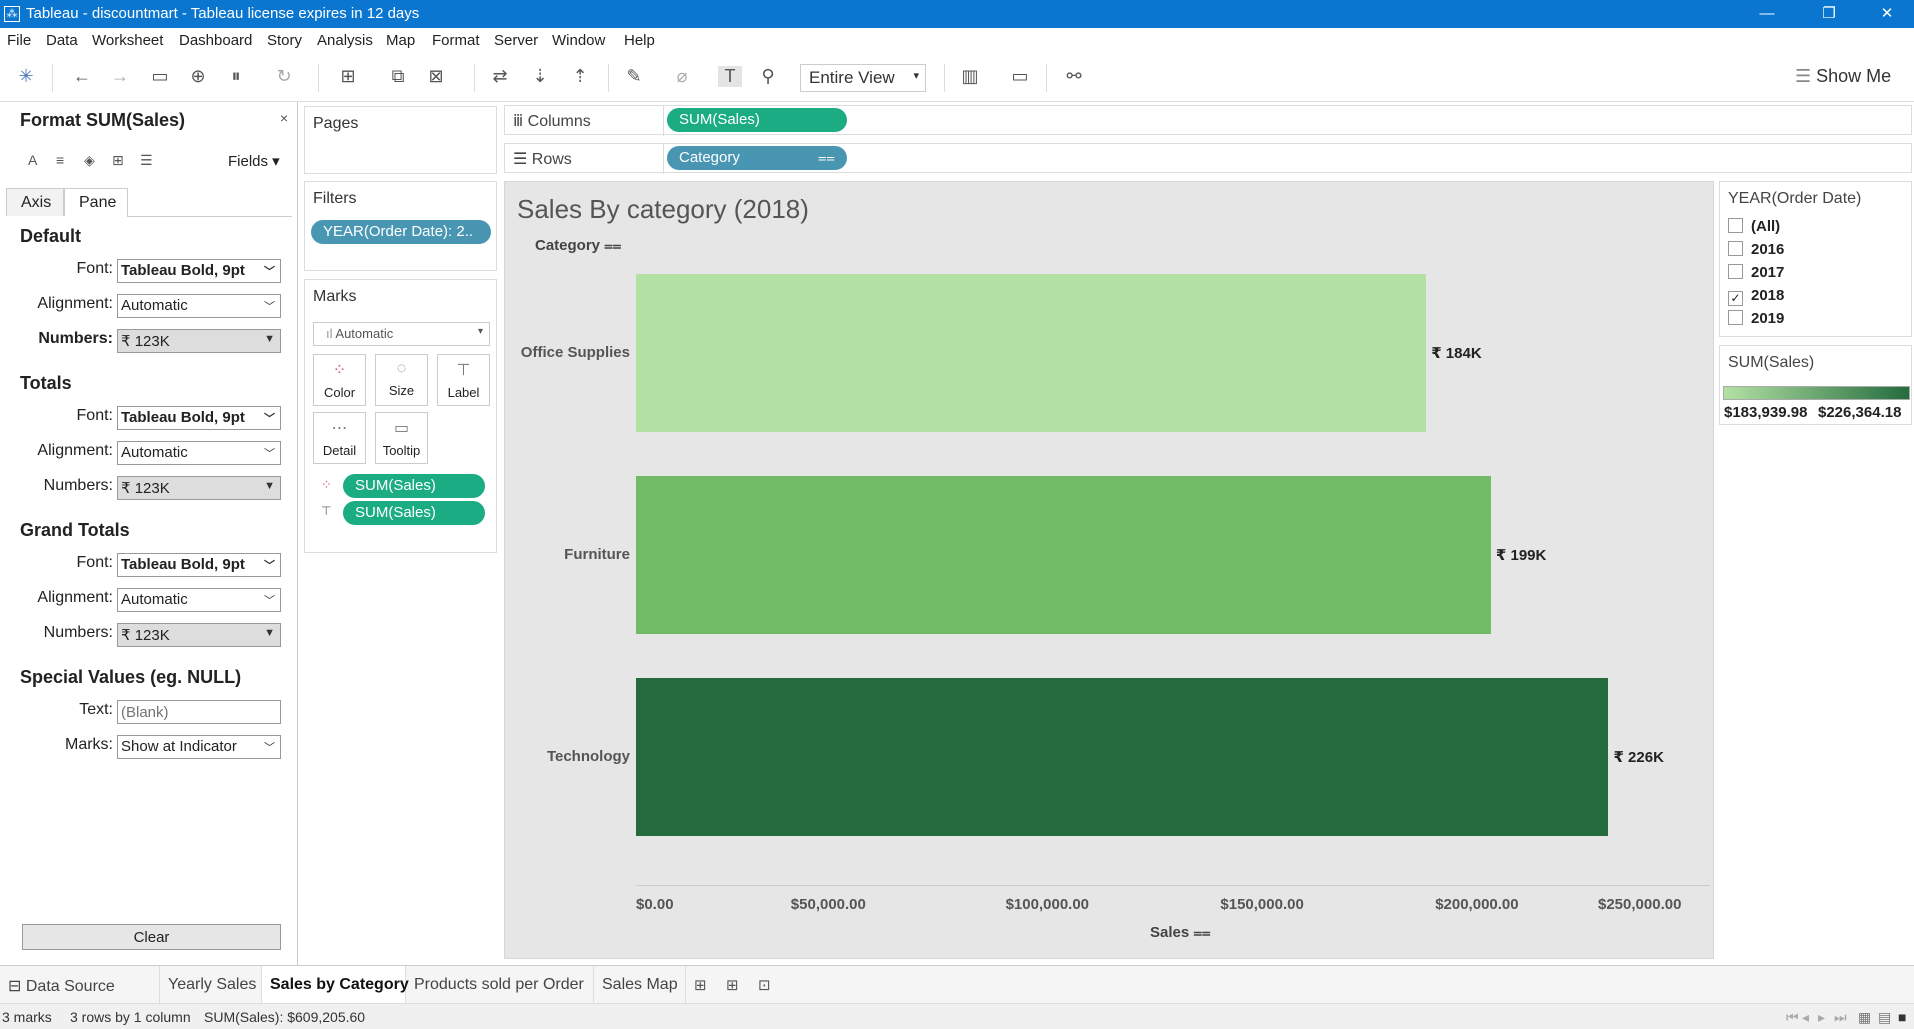  I want to click on default-numbers-select: ₹ 123K ▼, so click(199, 341).